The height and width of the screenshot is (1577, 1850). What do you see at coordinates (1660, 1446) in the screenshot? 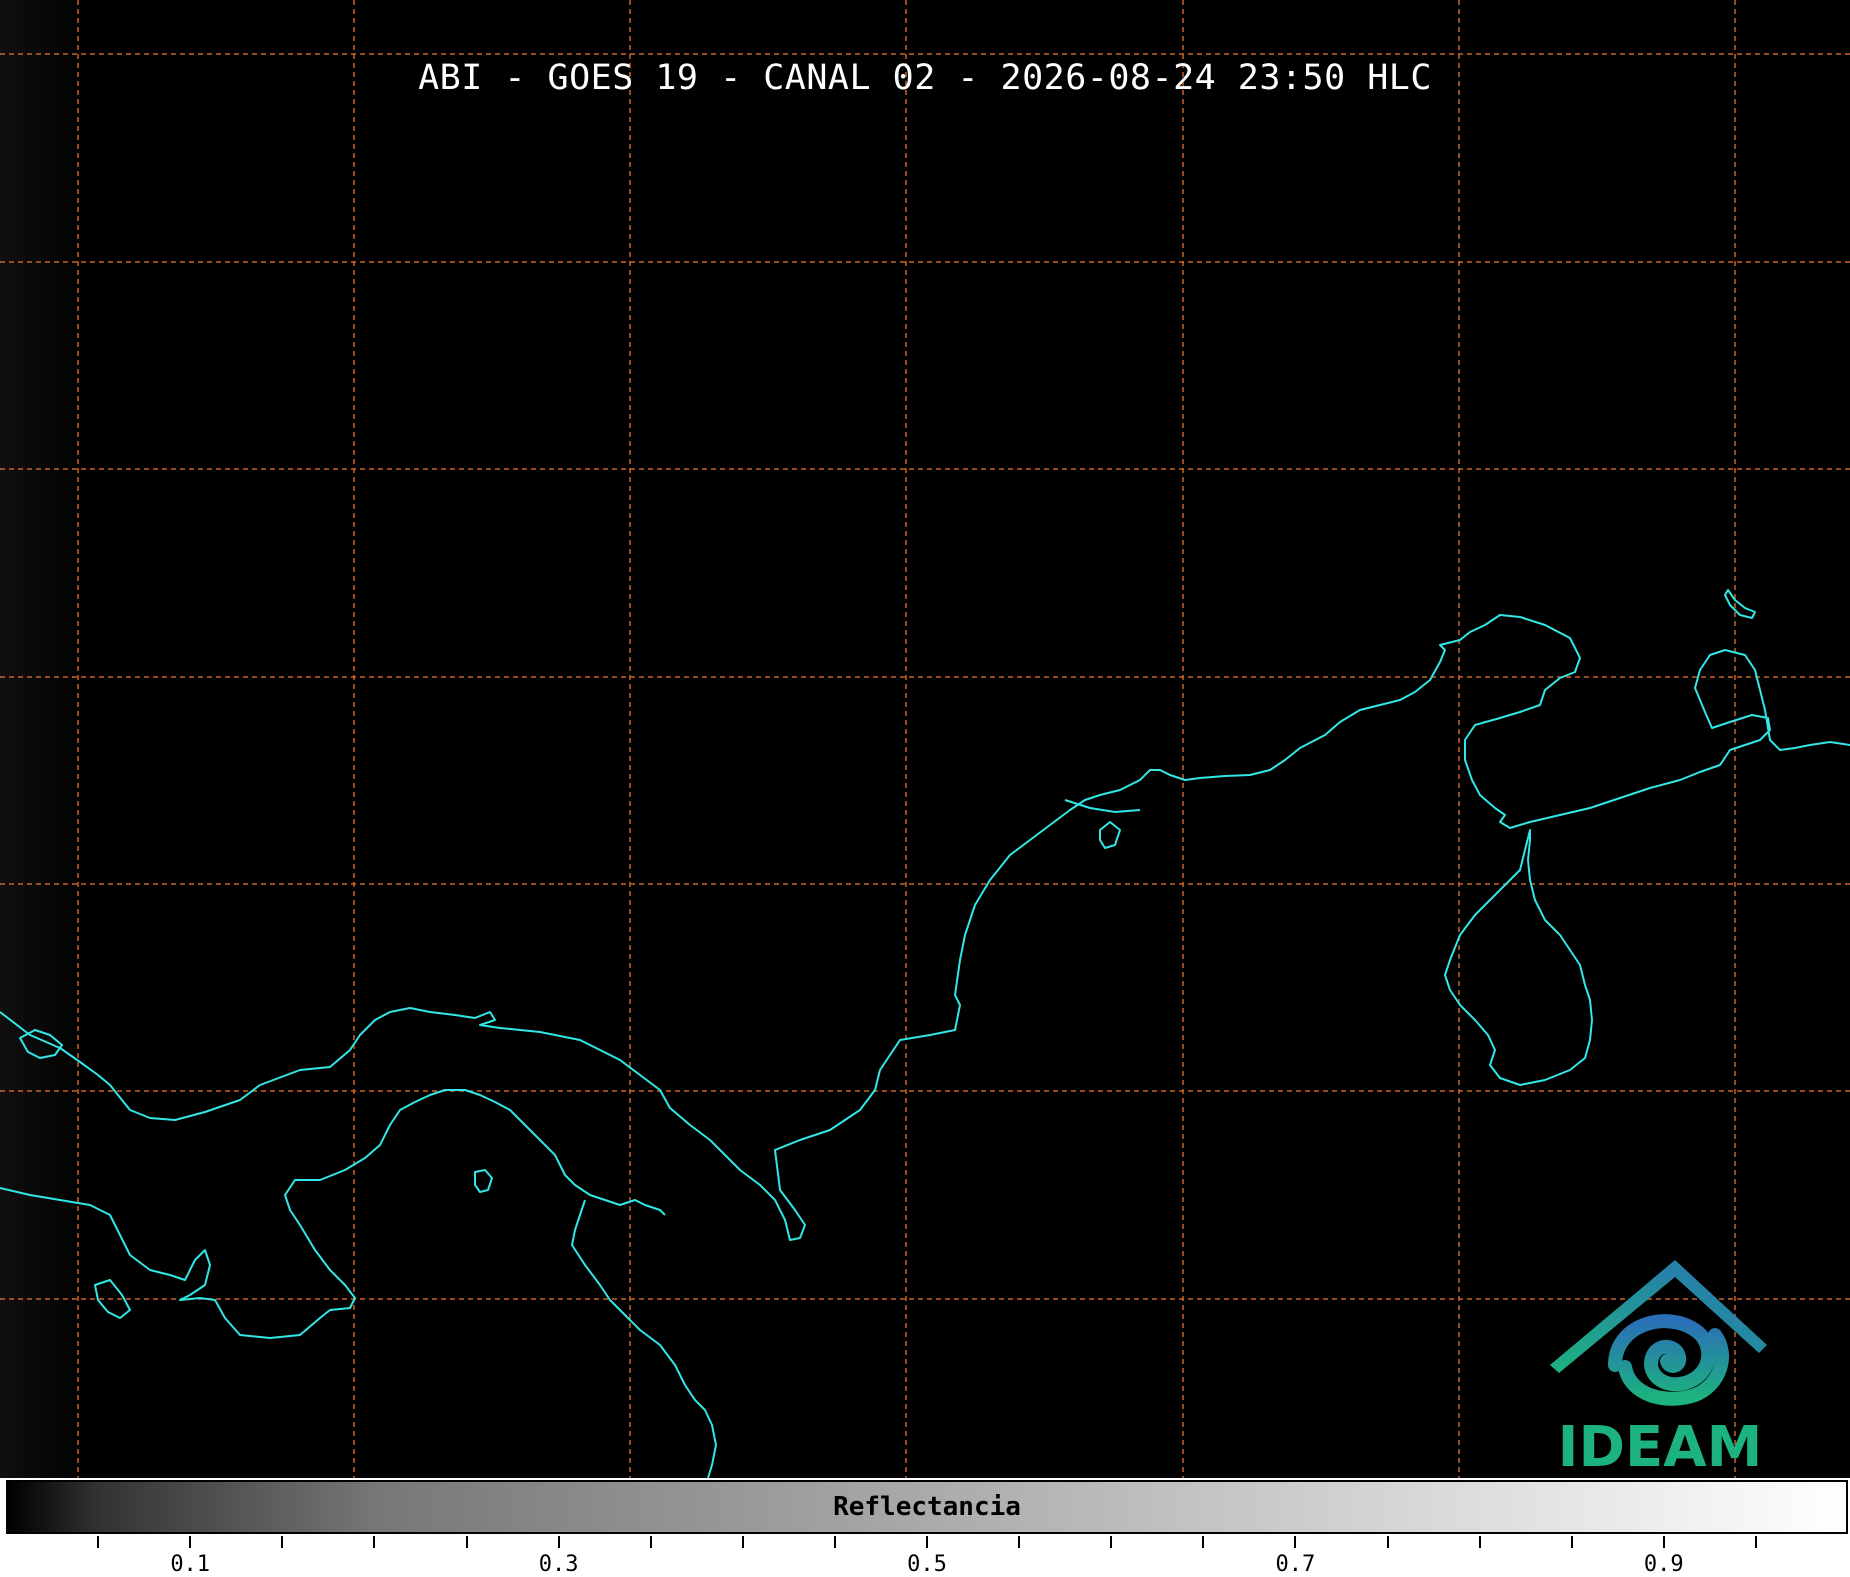
I see `logo-text: IDEAM` at bounding box center [1660, 1446].